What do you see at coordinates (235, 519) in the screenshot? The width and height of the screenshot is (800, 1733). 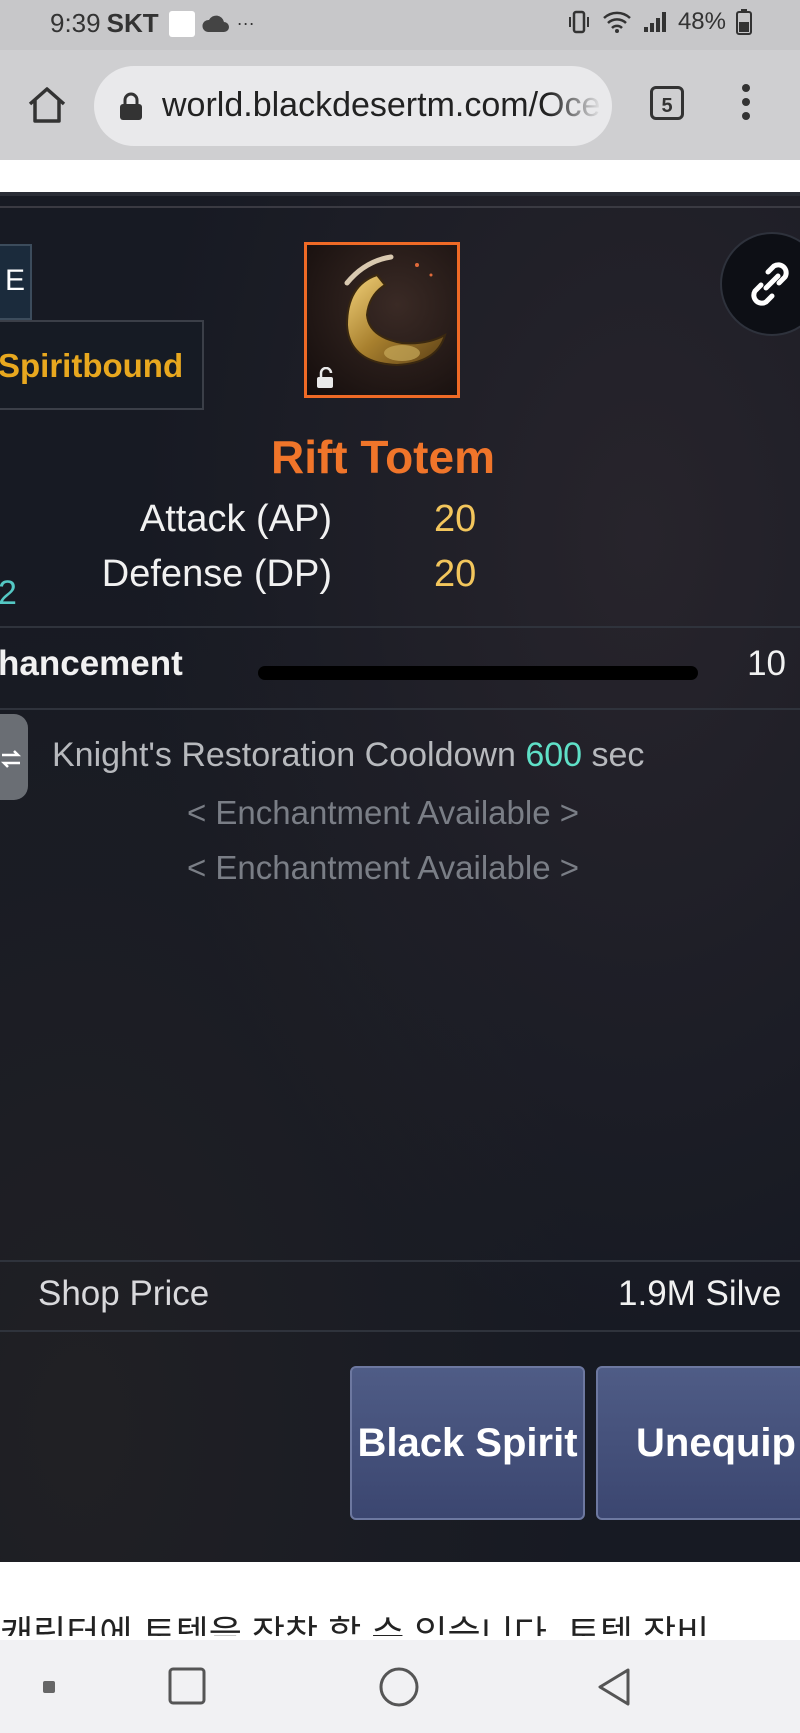 I see `stat-label: Attack (AP)` at bounding box center [235, 519].